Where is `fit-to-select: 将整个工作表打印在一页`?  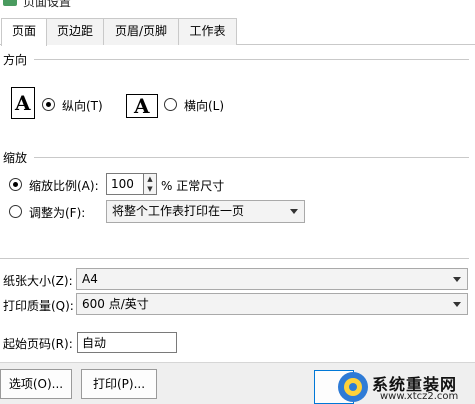
fit-to-select: 将整个工作表打印在一页 is located at coordinates (205, 211).